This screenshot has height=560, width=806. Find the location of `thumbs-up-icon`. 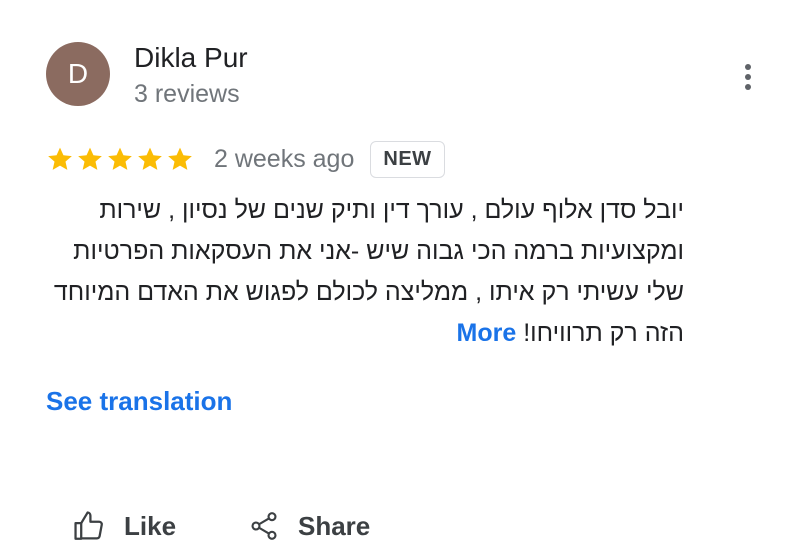

thumbs-up-icon is located at coordinates (89, 526).